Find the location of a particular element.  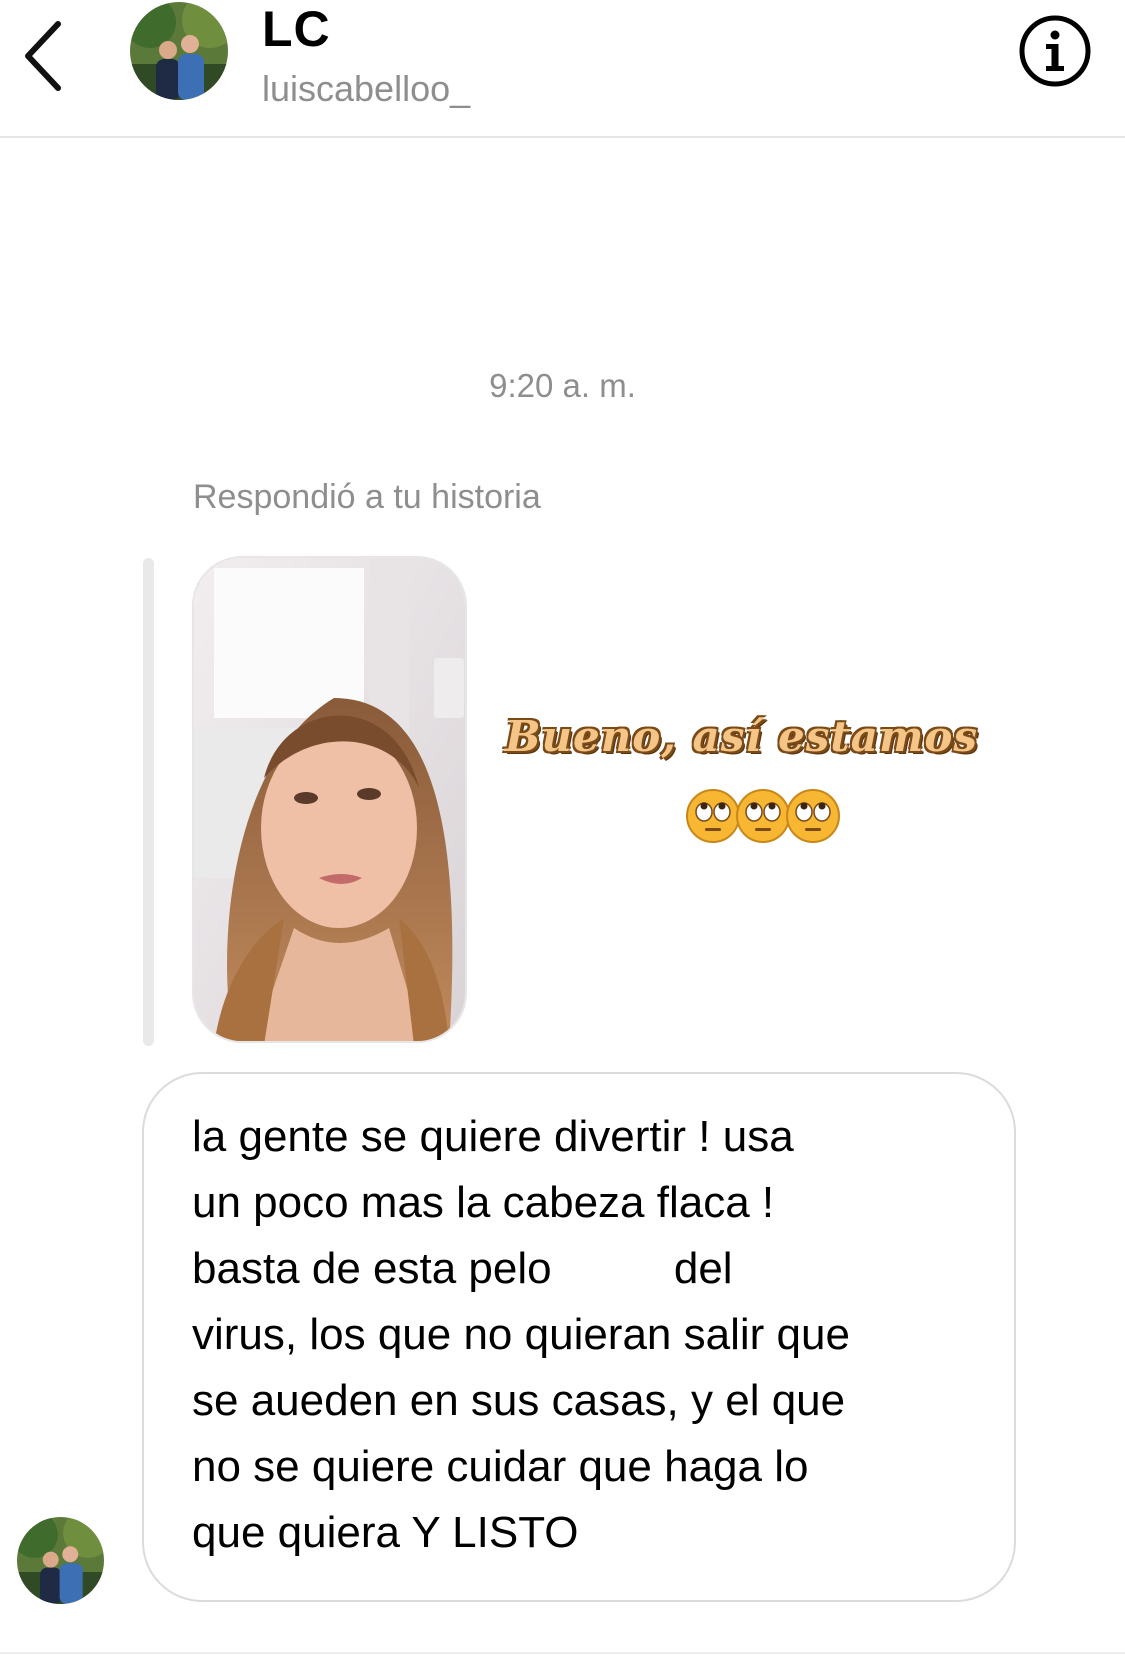

chevron-left-icon is located at coordinates (43, 56).